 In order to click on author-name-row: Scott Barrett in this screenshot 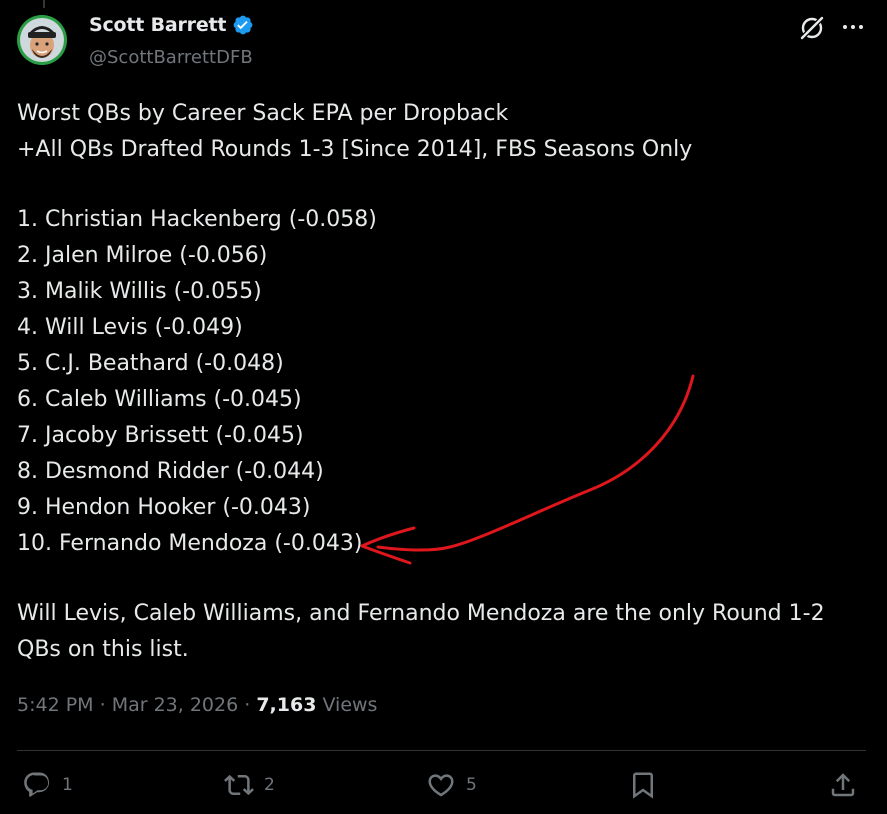, I will do `click(171, 25)`.